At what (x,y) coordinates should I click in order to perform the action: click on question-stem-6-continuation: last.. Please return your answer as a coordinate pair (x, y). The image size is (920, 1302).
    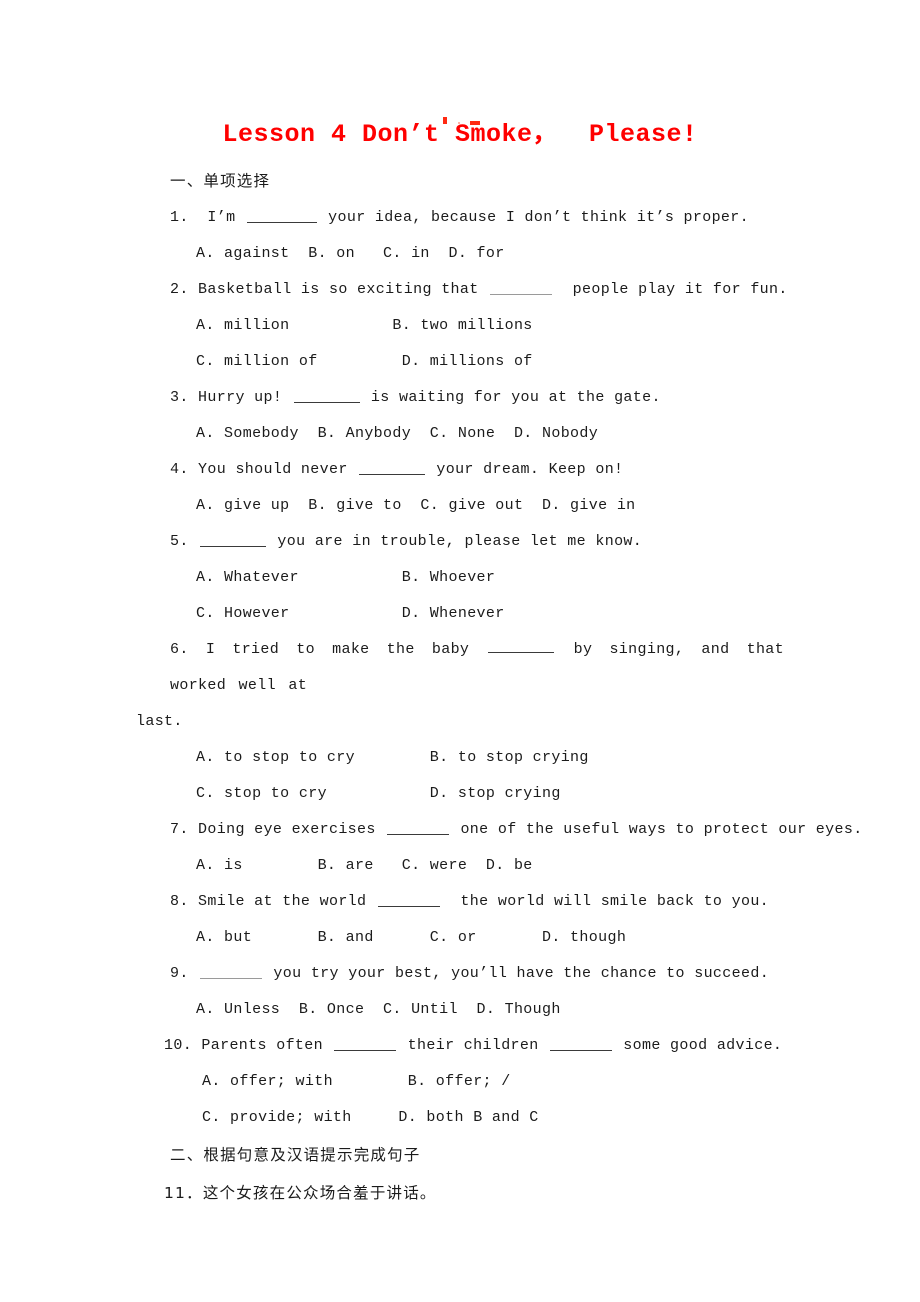
    Looking at the image, I should click on (159, 721).